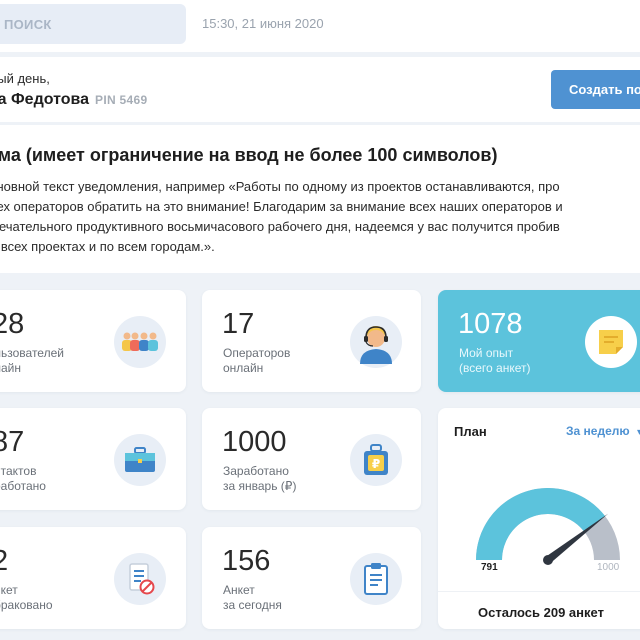 This screenshot has height=640, width=640. Describe the element at coordinates (490, 324) in the screenshot. I see `stat-value: 1078` at that location.